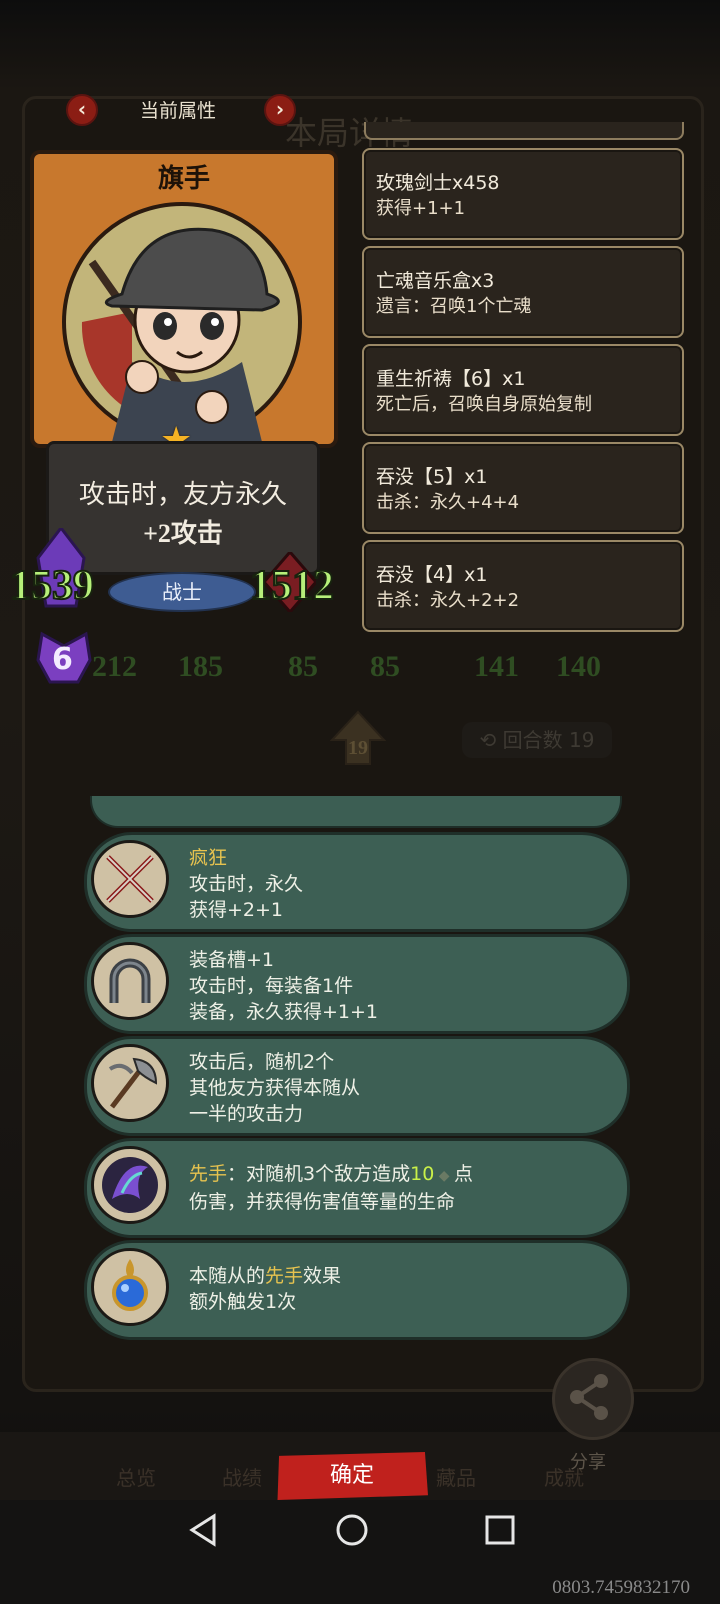 This screenshot has width=720, height=1604. Describe the element at coordinates (421, 208) in the screenshot. I see `record-effect: 获得+1+1` at that location.